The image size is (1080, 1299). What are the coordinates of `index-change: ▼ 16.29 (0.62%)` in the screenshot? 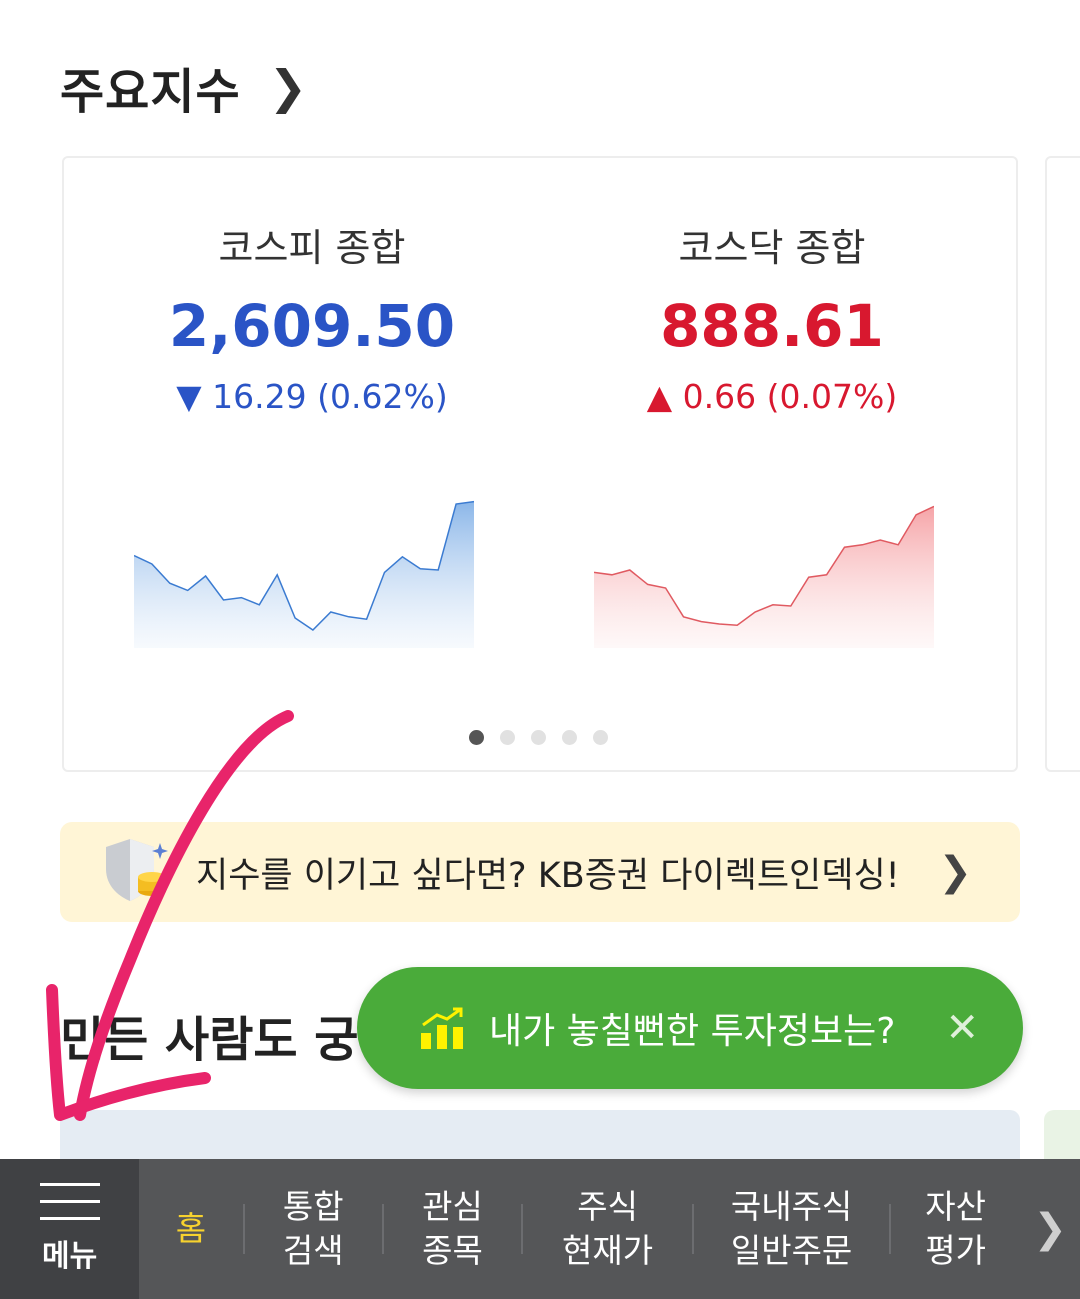 It's located at (312, 397).